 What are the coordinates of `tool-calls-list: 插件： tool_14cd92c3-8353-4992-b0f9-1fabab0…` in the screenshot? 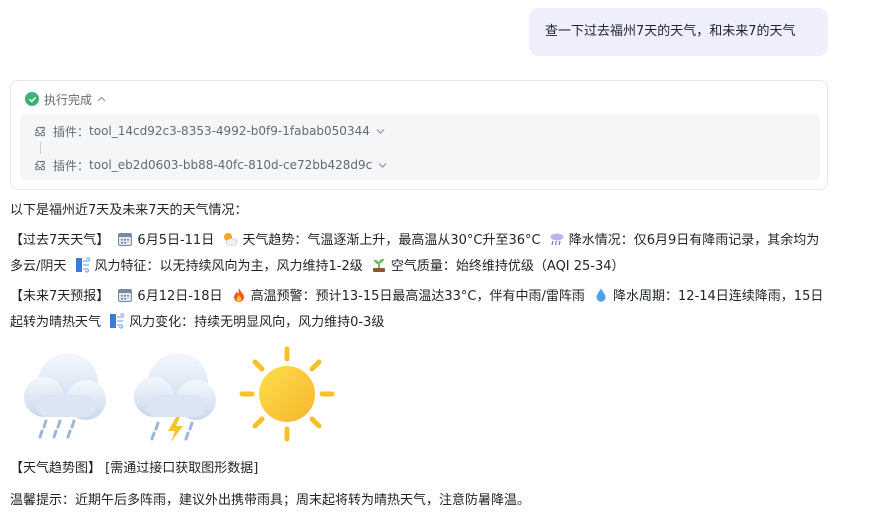 It's located at (420, 147).